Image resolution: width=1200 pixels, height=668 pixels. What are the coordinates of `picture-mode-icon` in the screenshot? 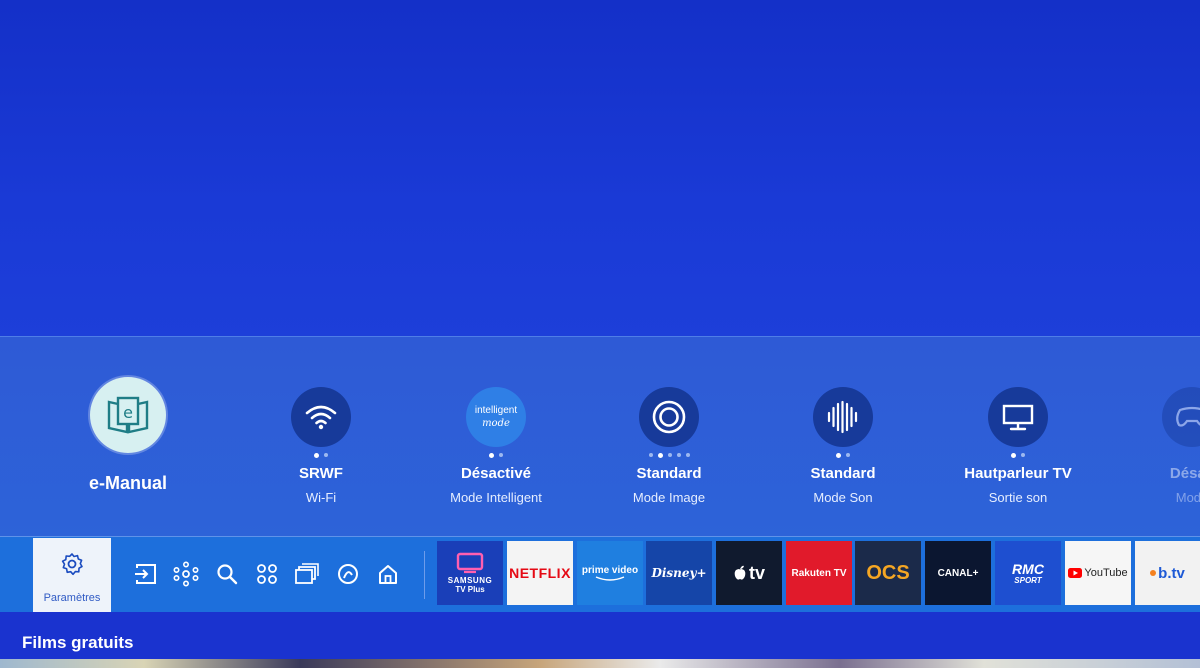 It's located at (669, 417).